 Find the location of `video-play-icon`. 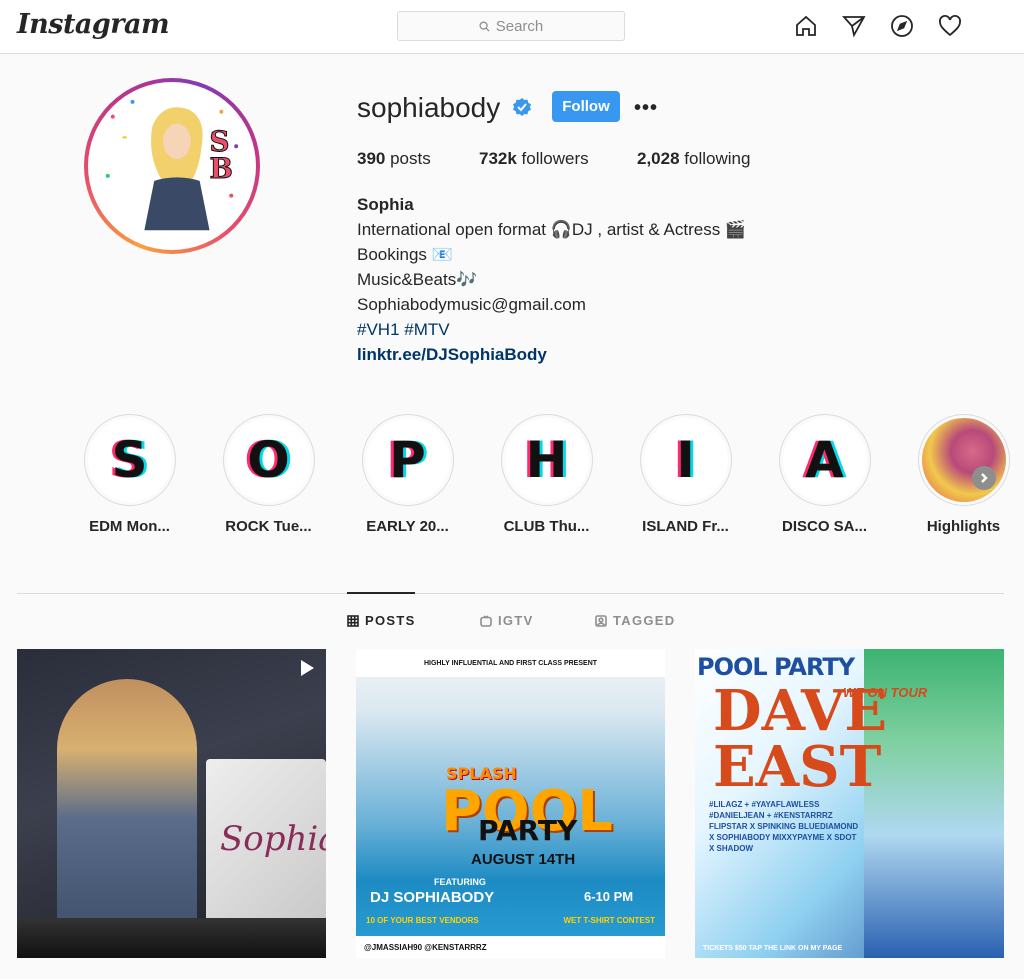

video-play-icon is located at coordinates (307, 668).